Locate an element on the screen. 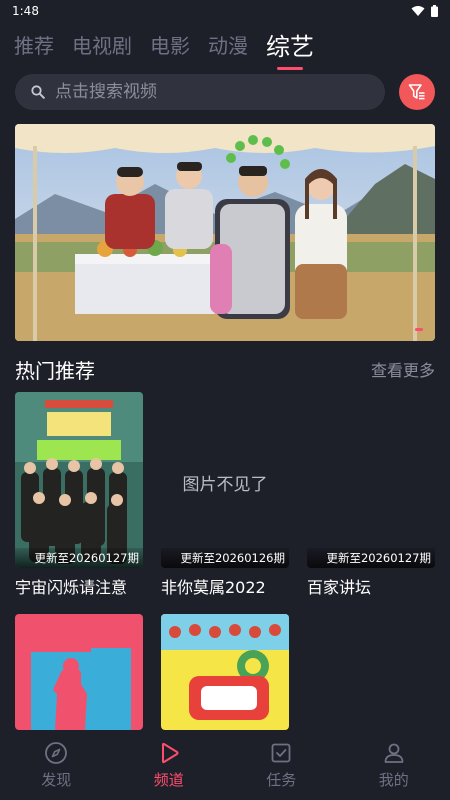  tab-movie: 电影 is located at coordinates (170, 44).